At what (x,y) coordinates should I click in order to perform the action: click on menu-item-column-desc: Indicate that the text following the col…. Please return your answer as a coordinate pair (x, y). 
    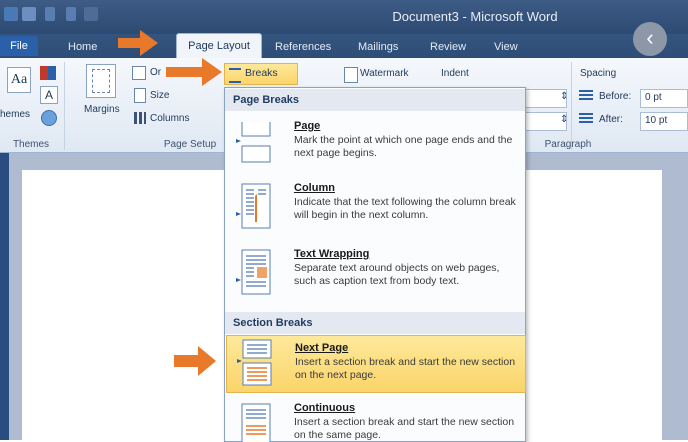
    Looking at the image, I should click on (405, 208).